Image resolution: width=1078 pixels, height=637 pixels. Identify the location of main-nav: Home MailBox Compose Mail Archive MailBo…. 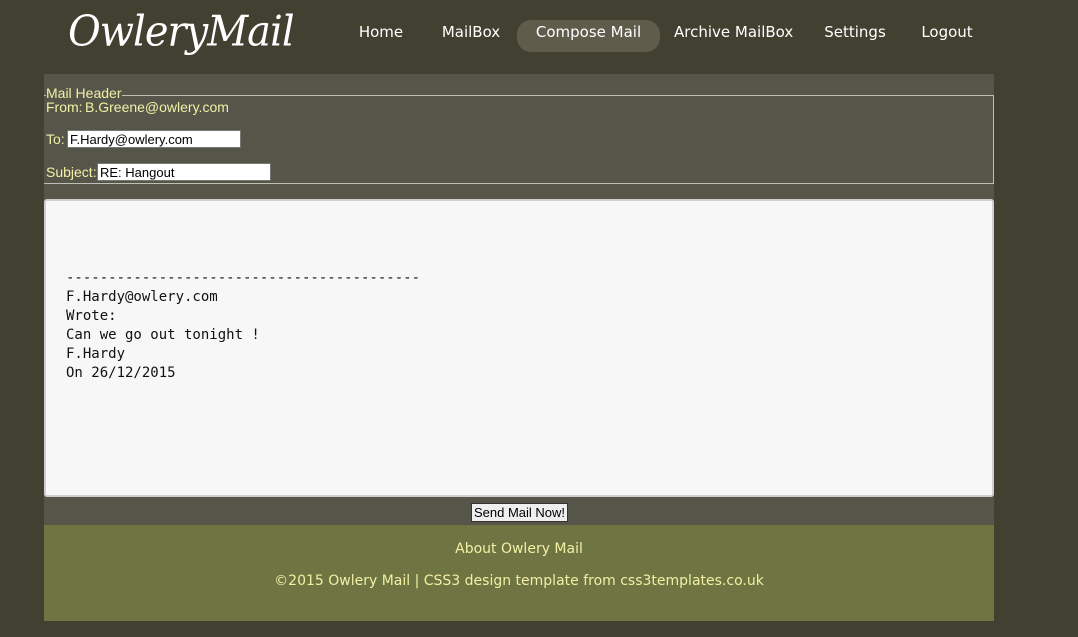
(539, 36).